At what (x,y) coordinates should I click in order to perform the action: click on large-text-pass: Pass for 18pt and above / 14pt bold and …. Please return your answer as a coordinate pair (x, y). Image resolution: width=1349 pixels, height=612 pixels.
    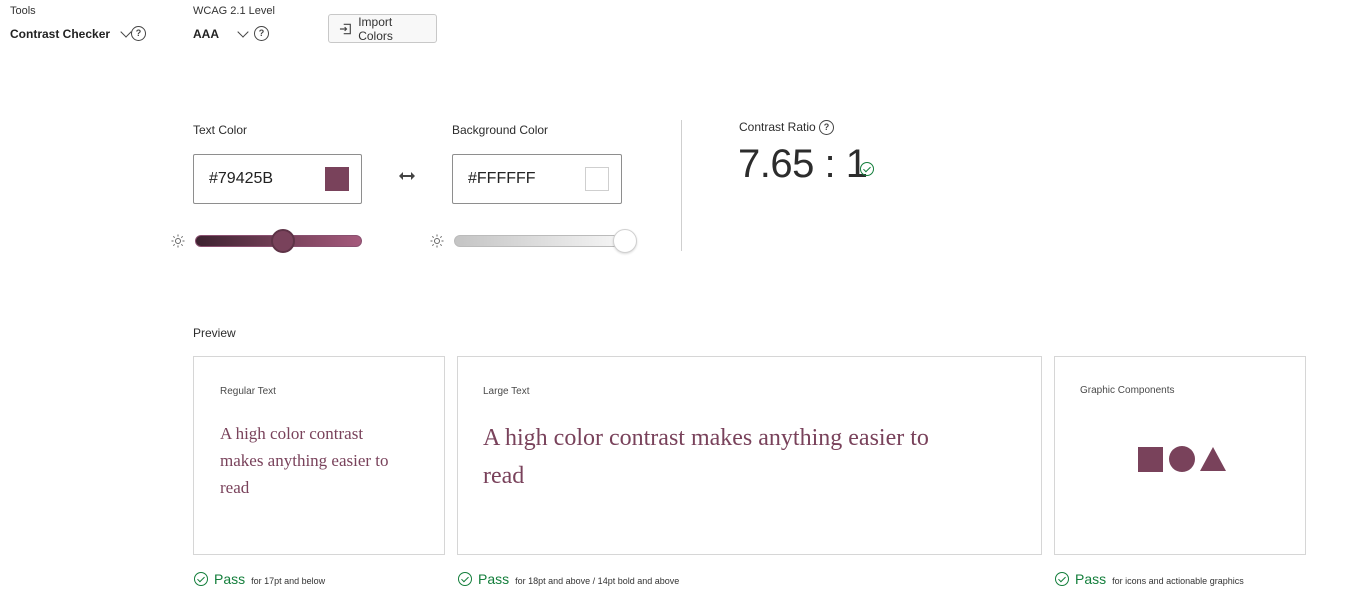
    Looking at the image, I should click on (568, 579).